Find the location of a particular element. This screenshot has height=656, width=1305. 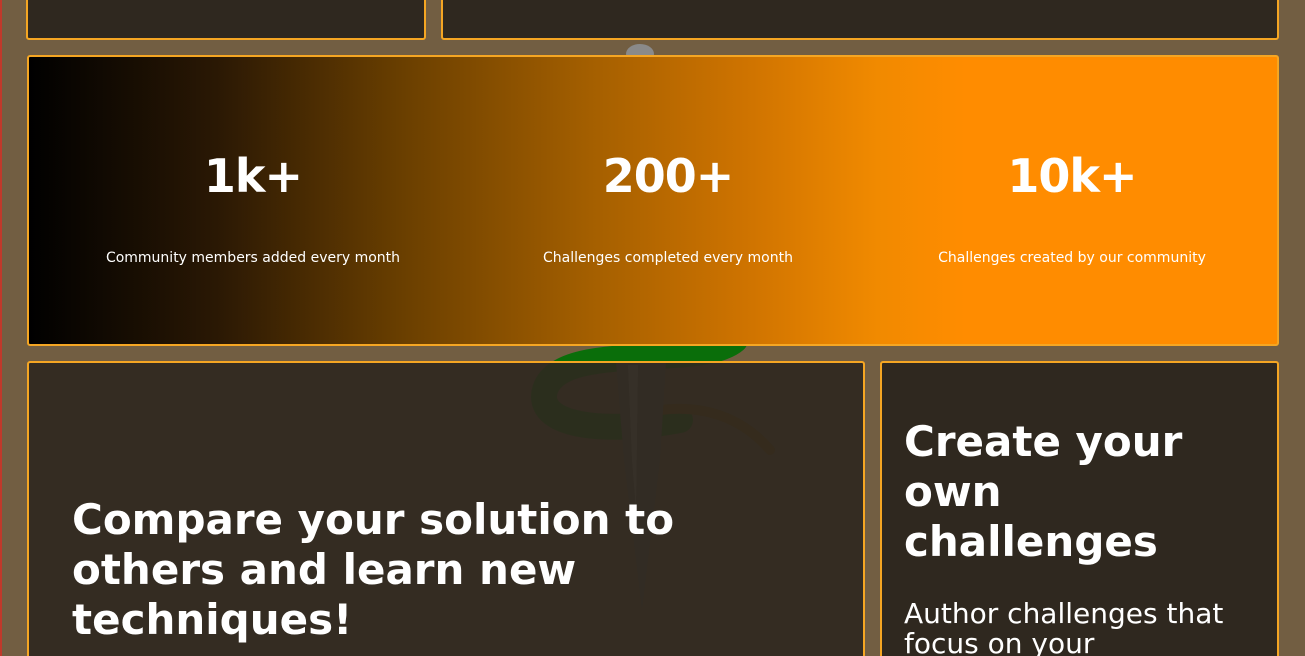

top-left-card is located at coordinates (226, 20).